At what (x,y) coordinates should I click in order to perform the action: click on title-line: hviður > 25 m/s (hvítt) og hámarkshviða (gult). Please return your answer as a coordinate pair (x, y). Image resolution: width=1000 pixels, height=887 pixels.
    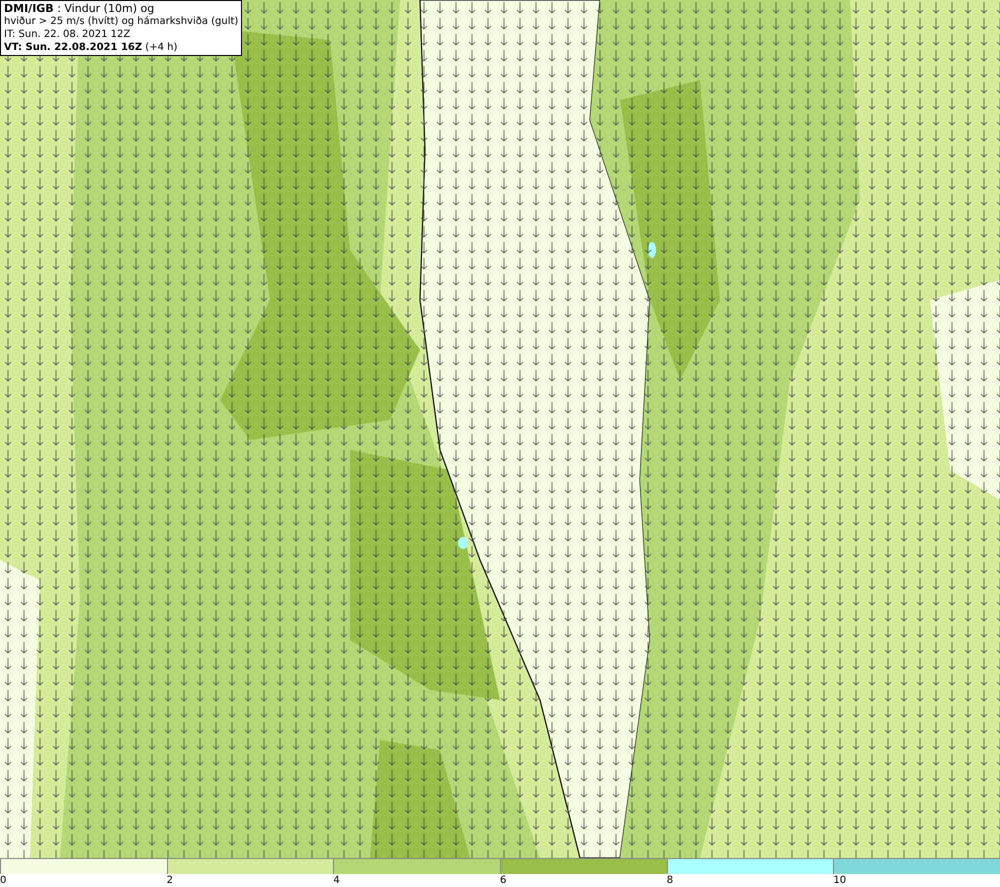
    Looking at the image, I should click on (121, 21).